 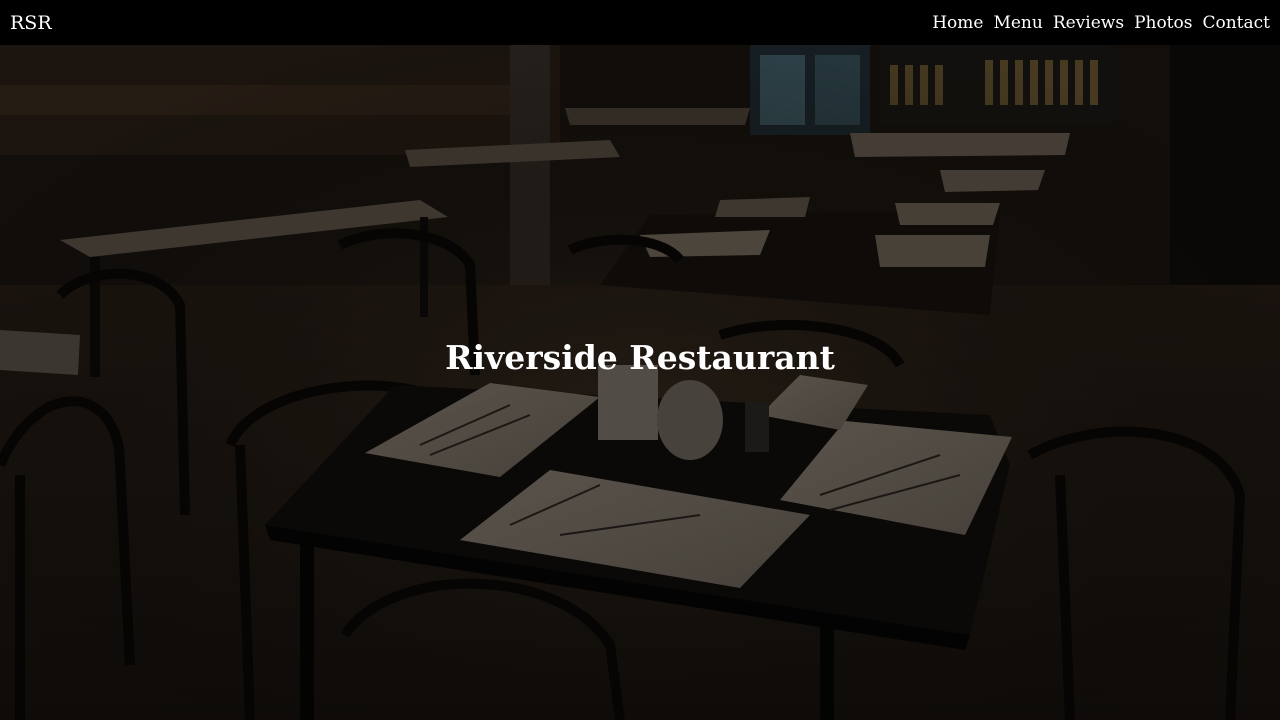 What do you see at coordinates (1017, 23) in the screenshot?
I see `nav-link-menu: Menu` at bounding box center [1017, 23].